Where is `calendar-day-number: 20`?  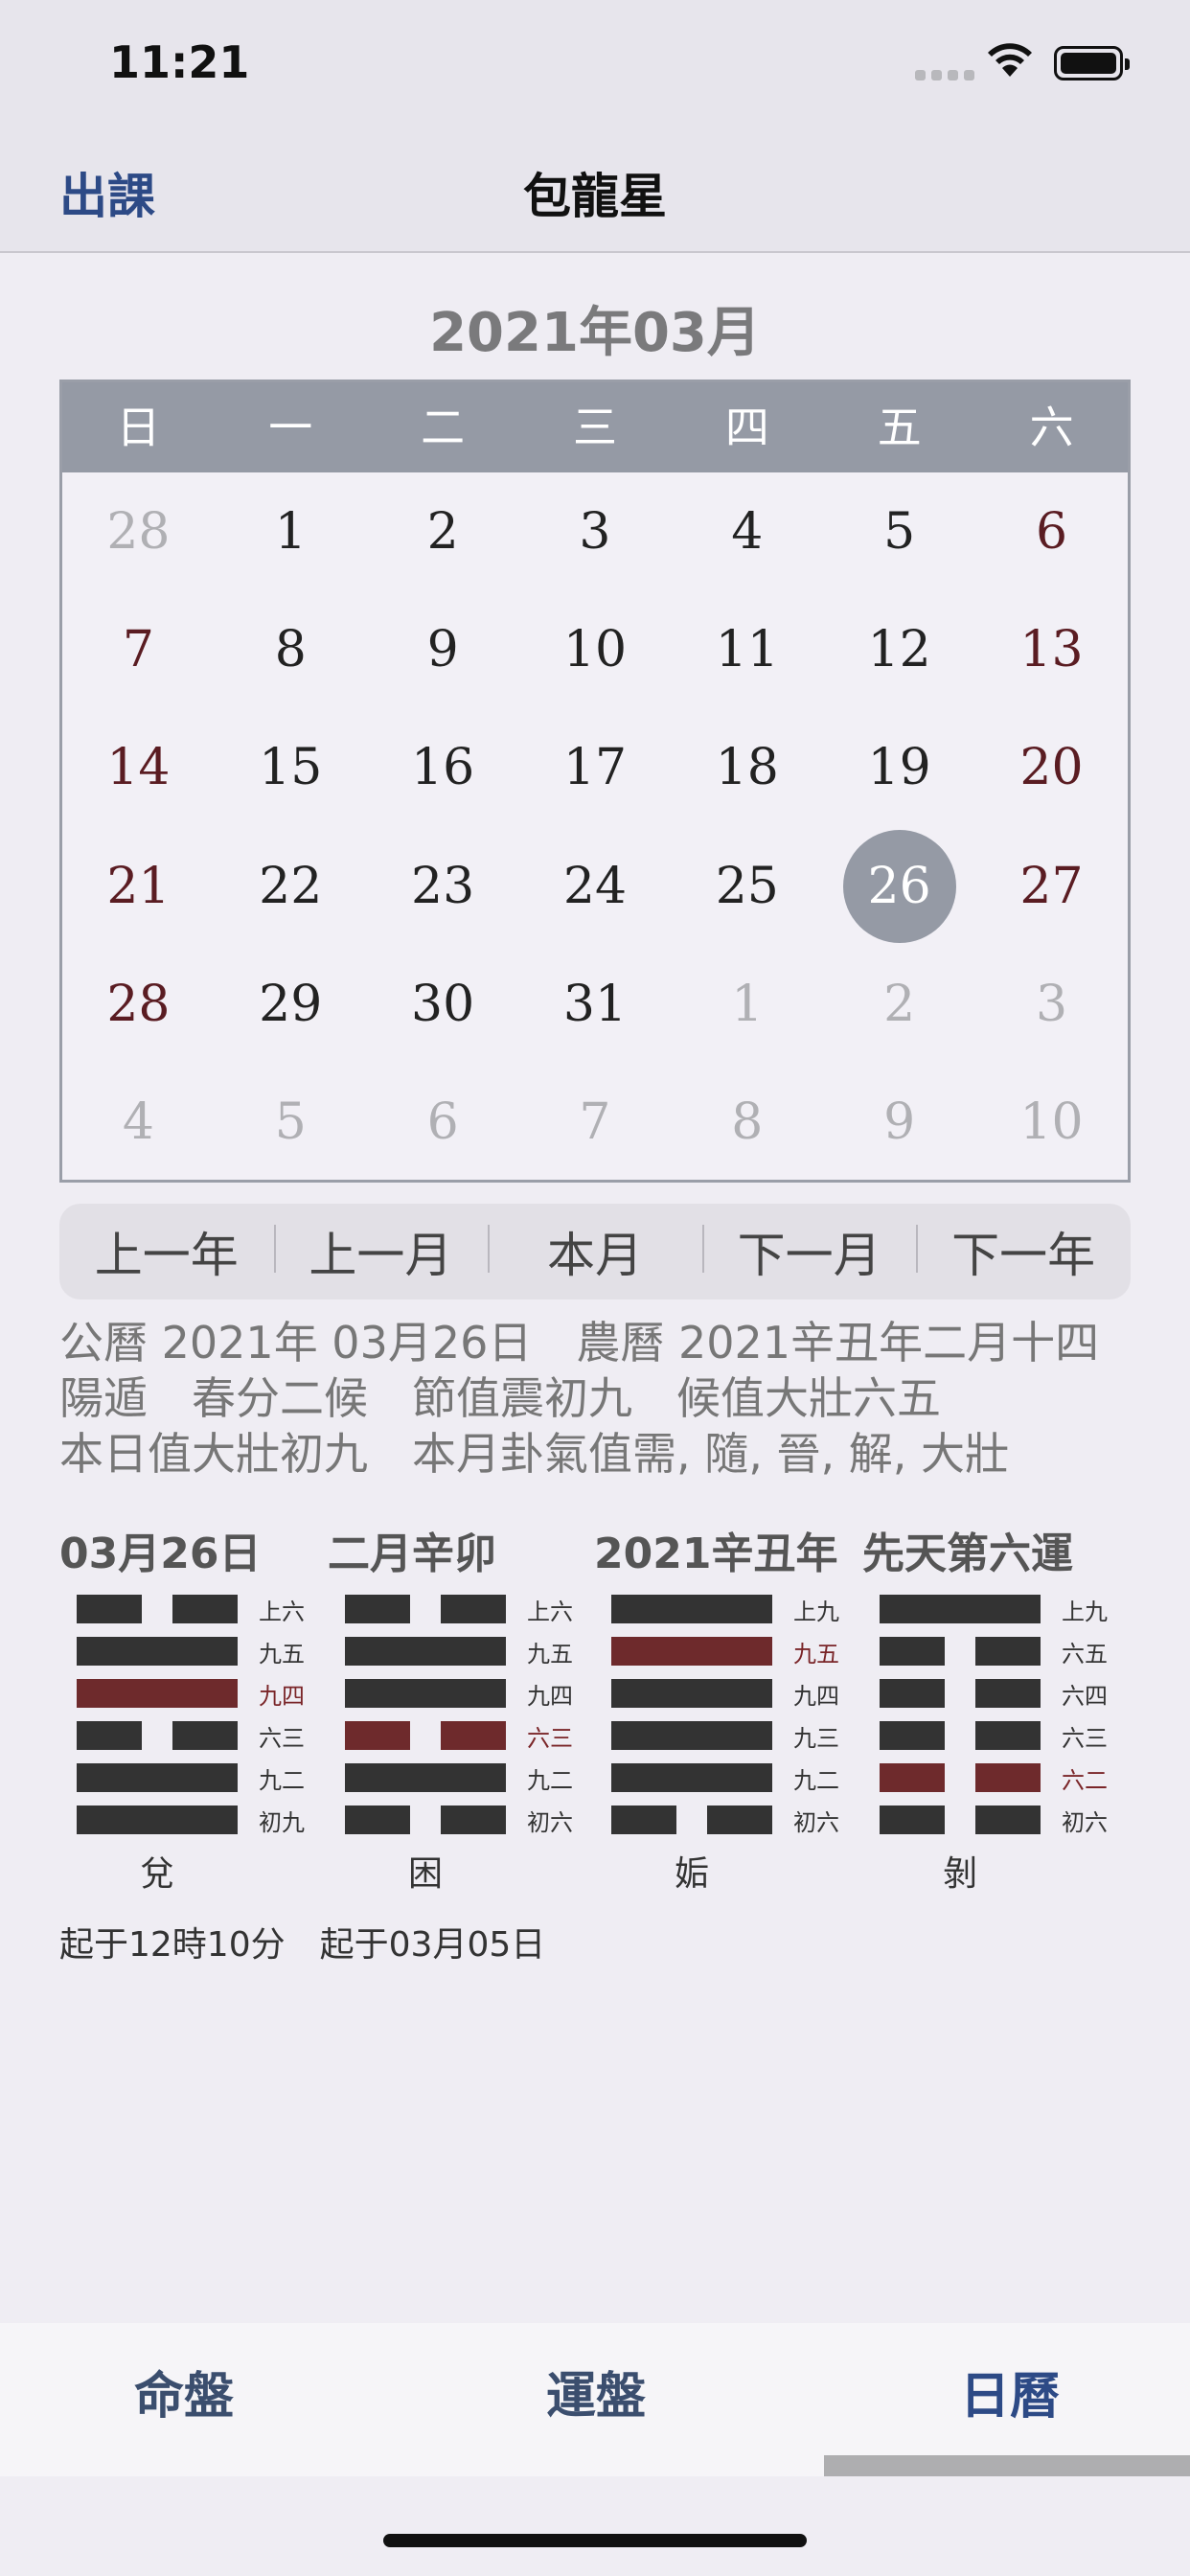
calendar-day-number: 20 is located at coordinates (1051, 768).